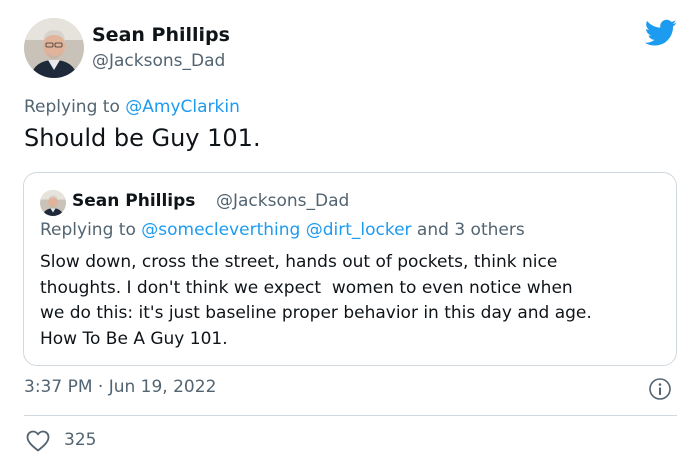 The height and width of the screenshot is (469, 700). Describe the element at coordinates (134, 201) in the screenshot. I see `quoted-author-name: Sean Phillips` at that location.